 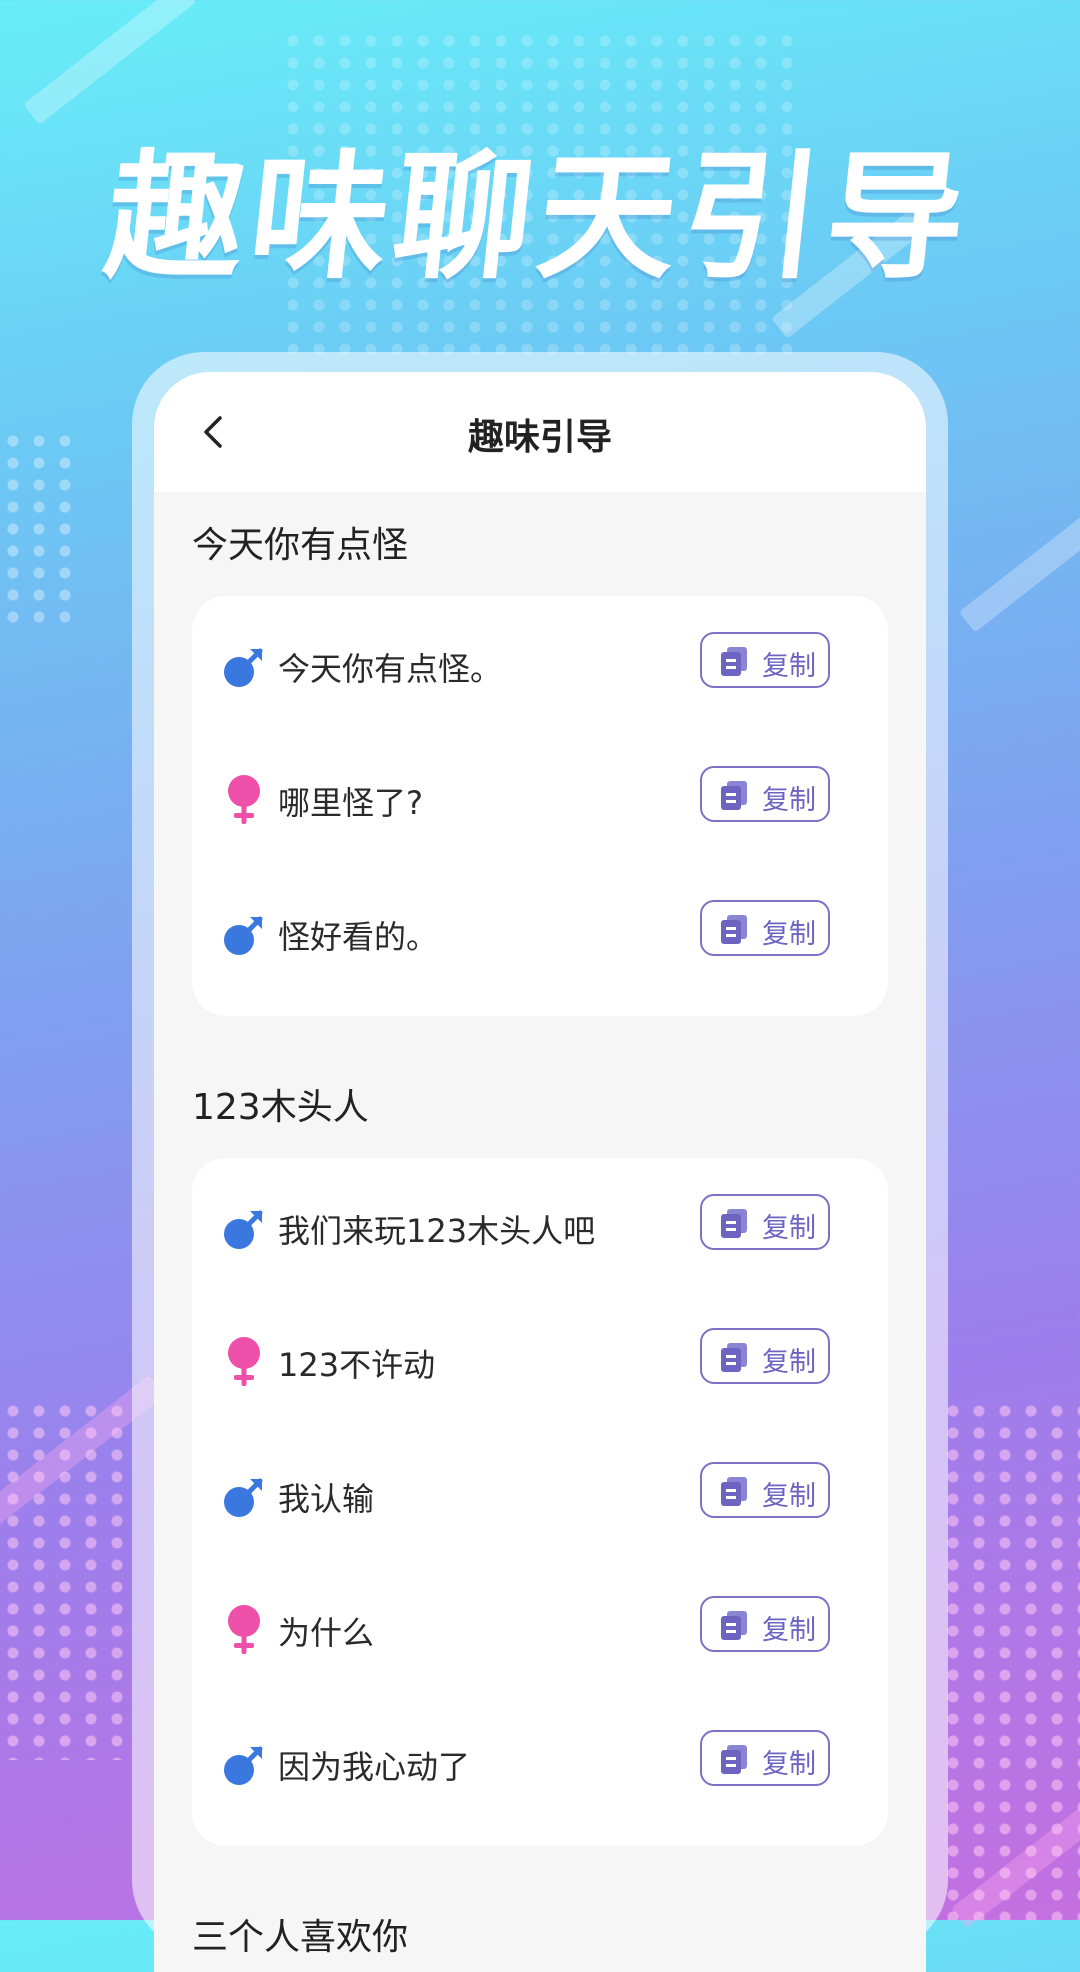 I want to click on section-title: 123木头人, so click(x=280, y=1107).